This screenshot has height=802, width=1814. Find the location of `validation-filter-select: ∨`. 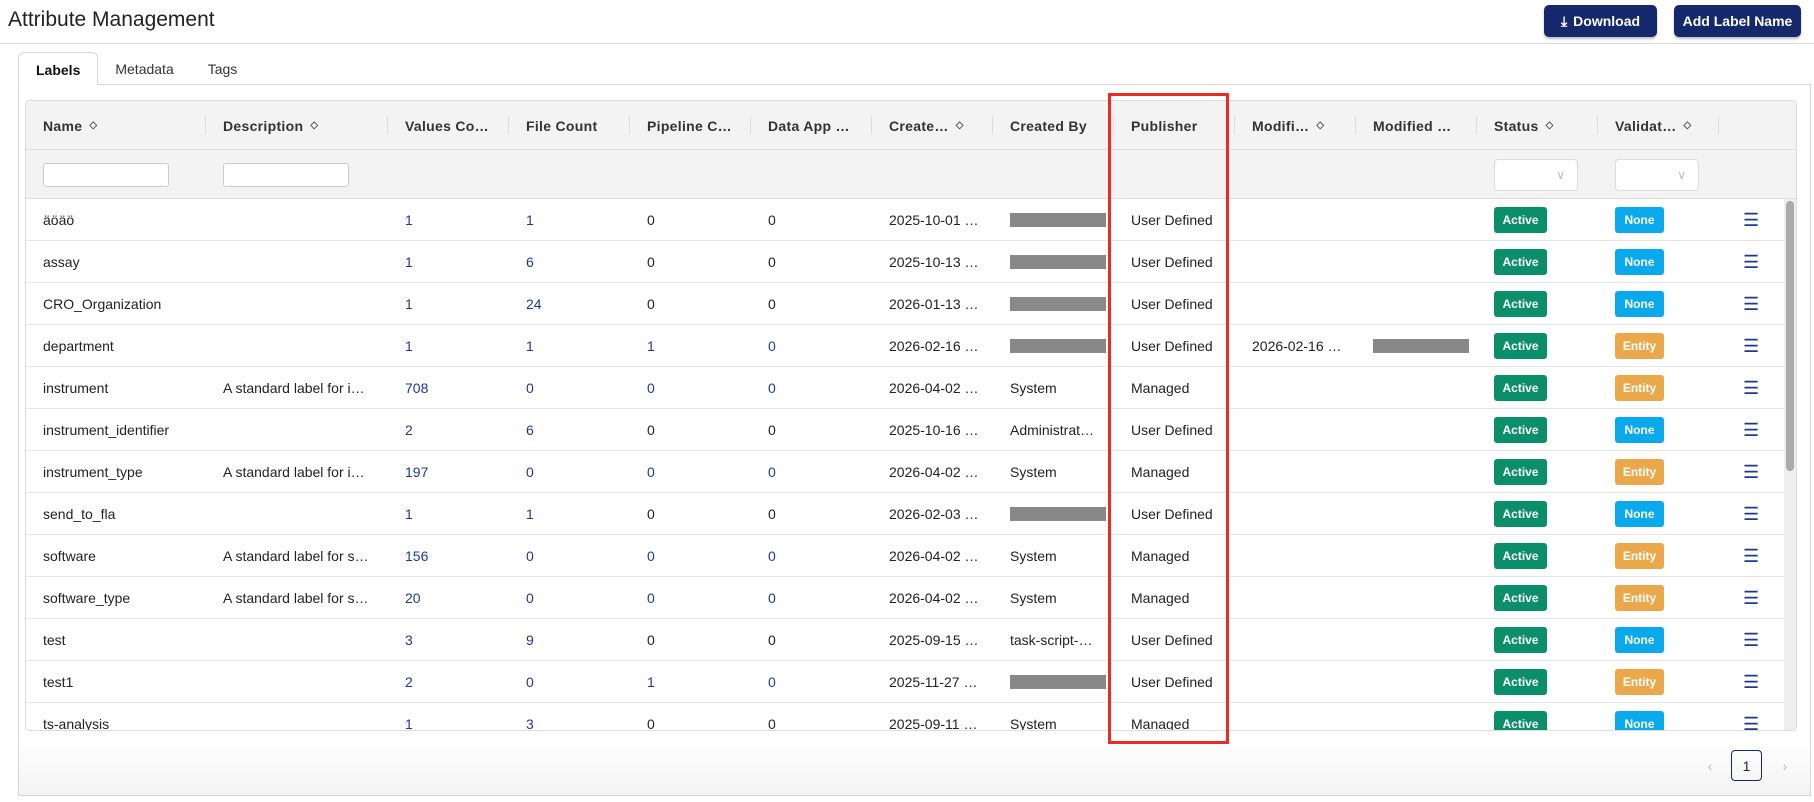

validation-filter-select: ∨ is located at coordinates (1657, 175).